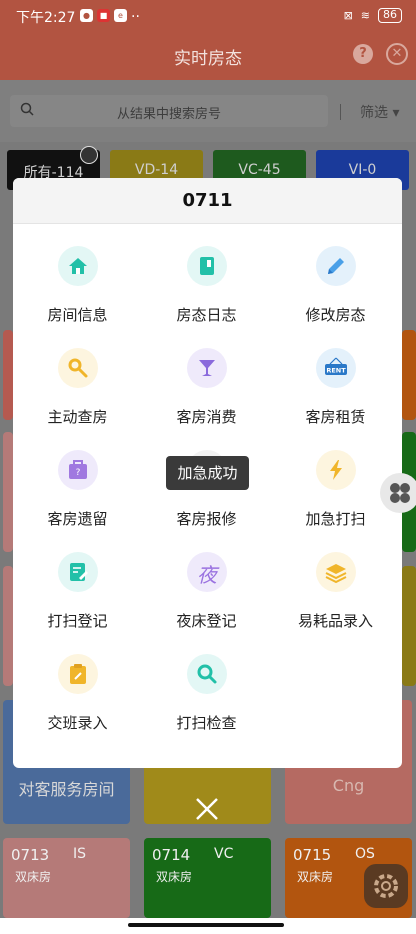 The image size is (416, 934). I want to click on action-shift-handover: 交班录入, so click(77, 682).